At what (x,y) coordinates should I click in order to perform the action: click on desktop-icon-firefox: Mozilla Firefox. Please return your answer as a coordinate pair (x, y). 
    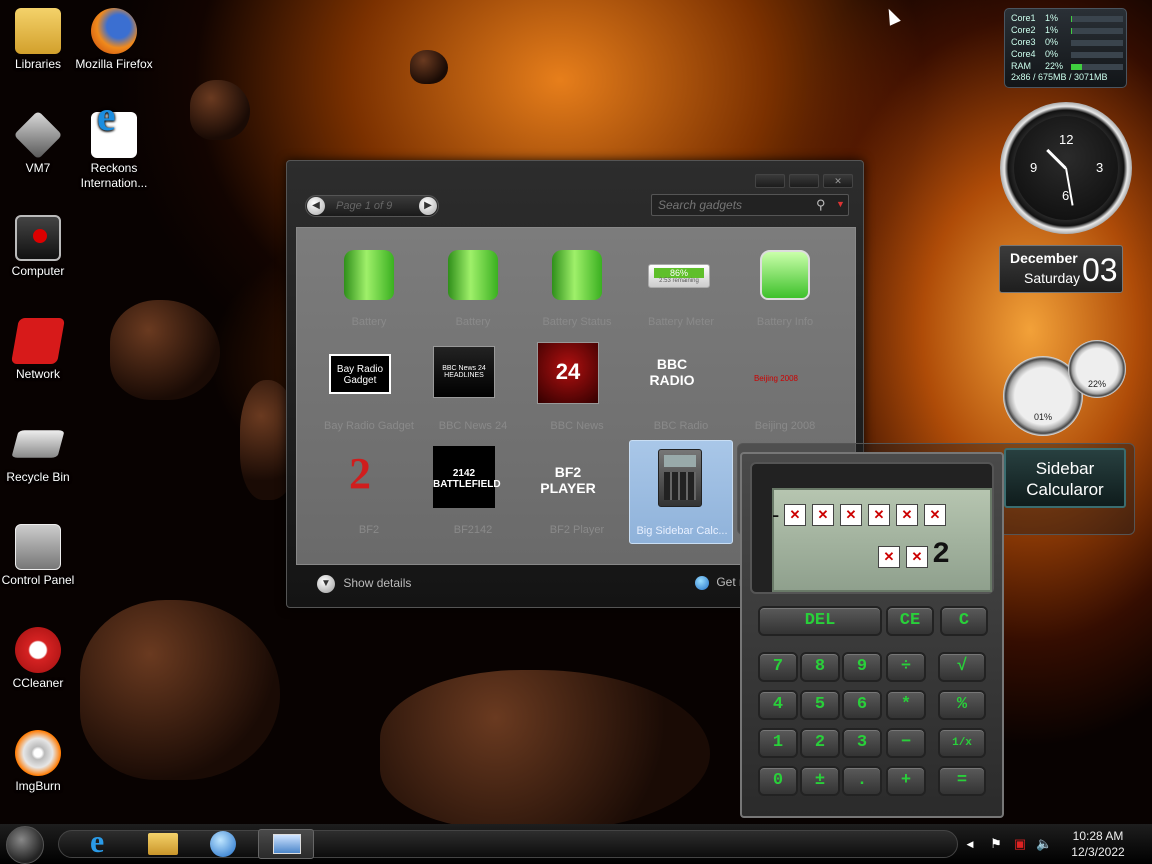
    Looking at the image, I should click on (114, 40).